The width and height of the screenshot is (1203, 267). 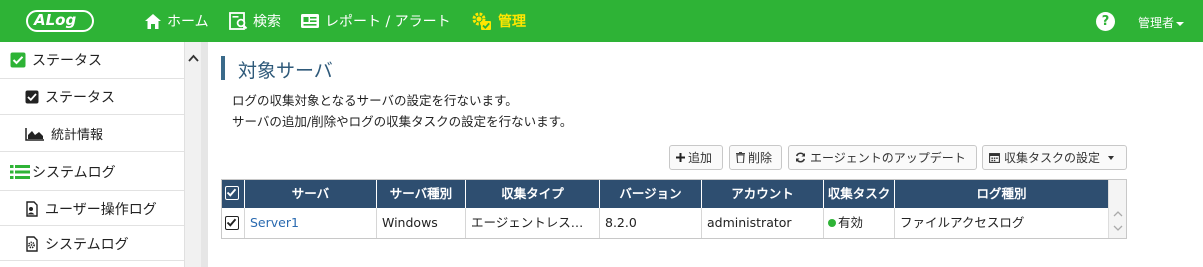 I want to click on select-all-checkbox, so click(x=232, y=193).